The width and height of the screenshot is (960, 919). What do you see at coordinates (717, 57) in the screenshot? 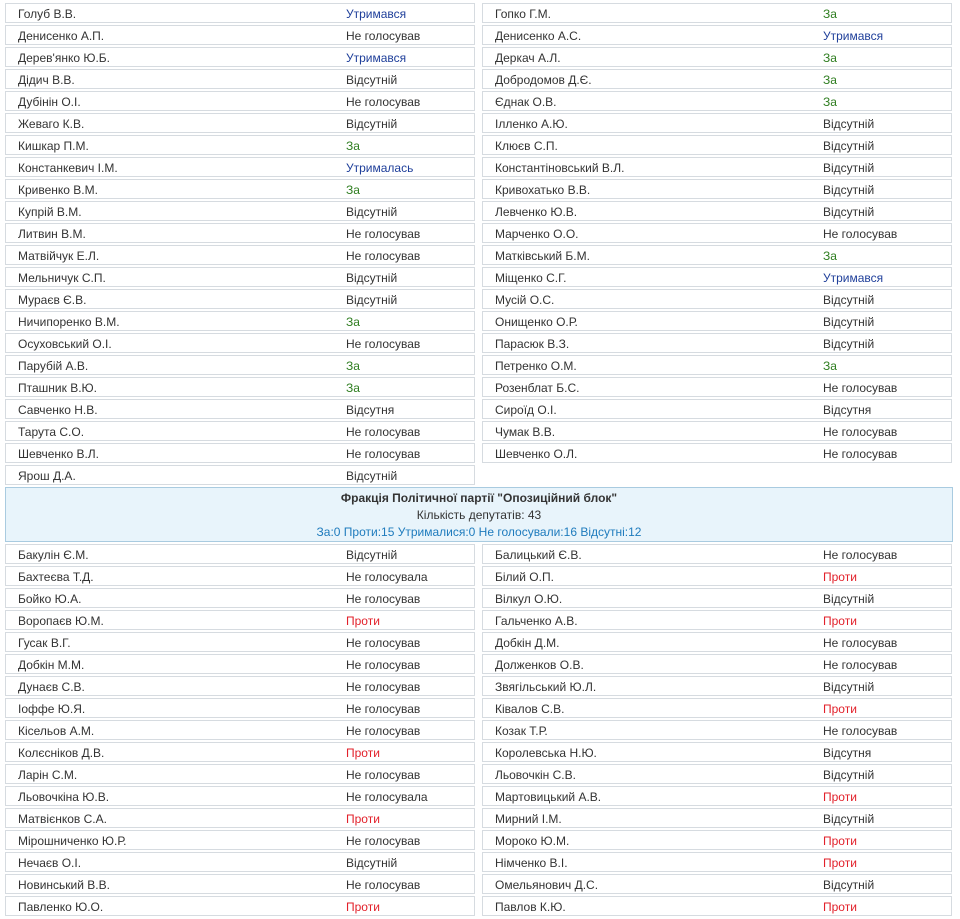
I see `deputy-row: Деркач А.Л. За` at bounding box center [717, 57].